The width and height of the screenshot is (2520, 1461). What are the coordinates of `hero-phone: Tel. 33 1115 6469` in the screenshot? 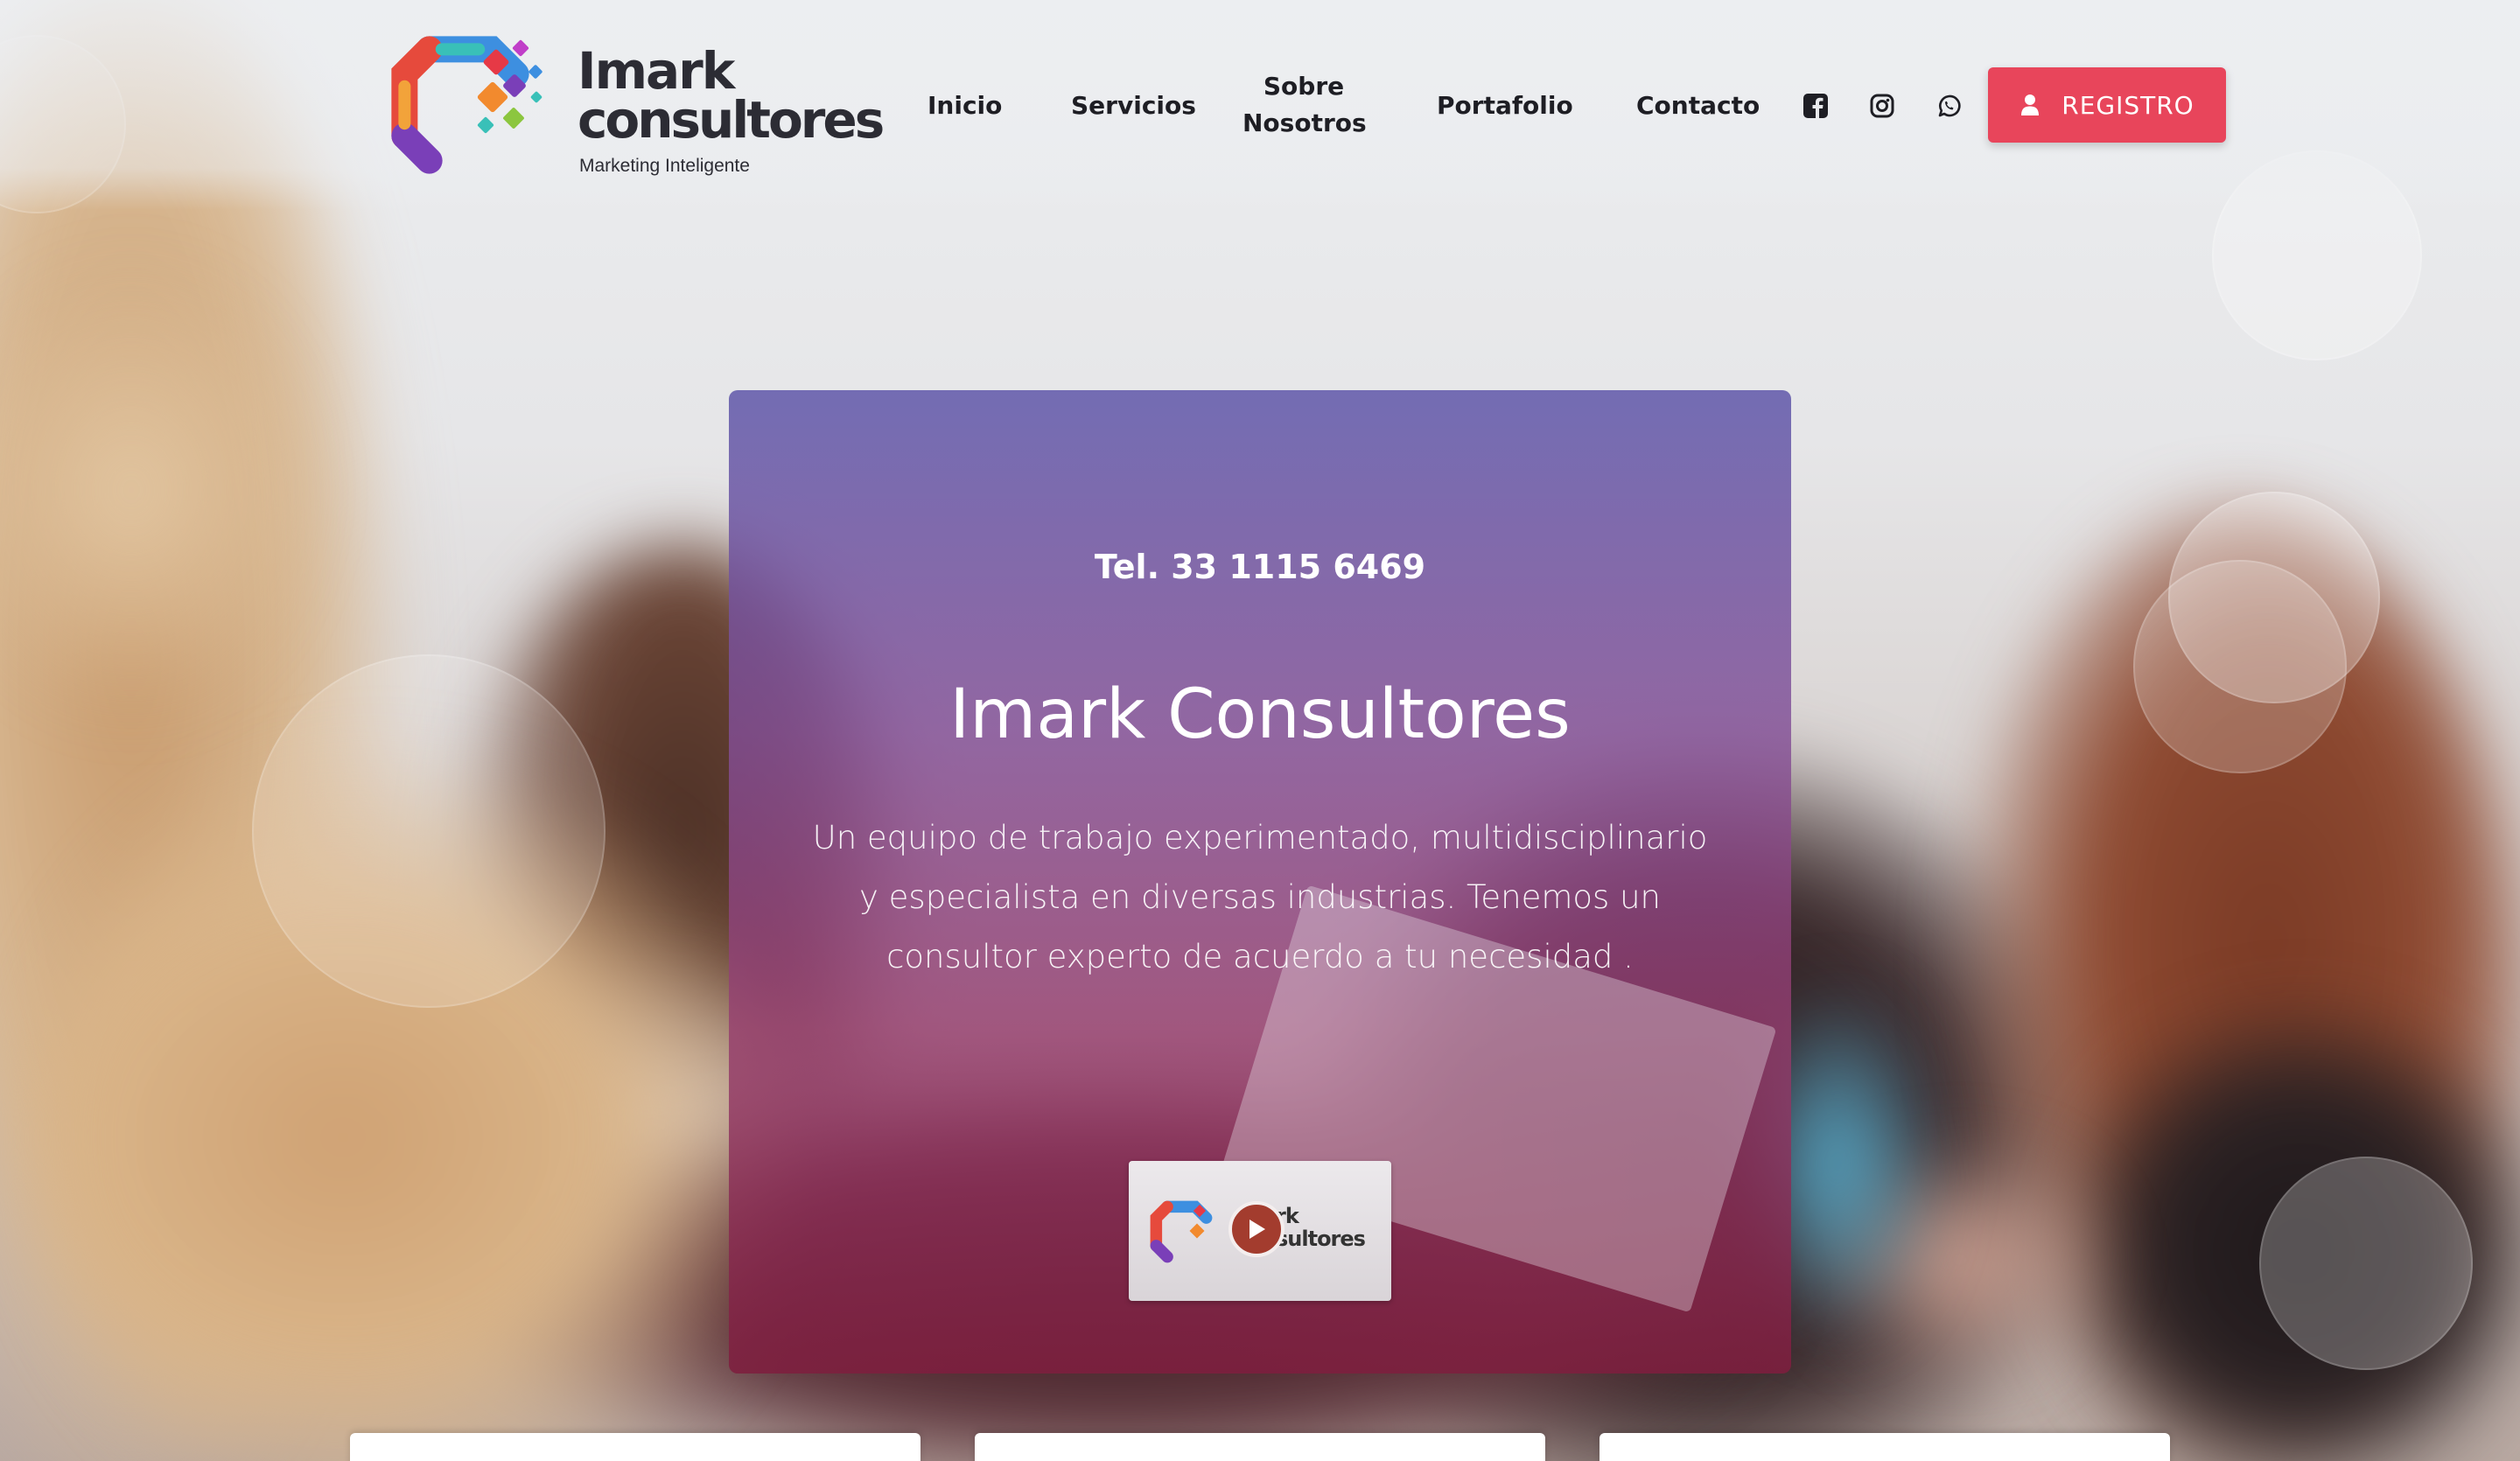 It's located at (1260, 567).